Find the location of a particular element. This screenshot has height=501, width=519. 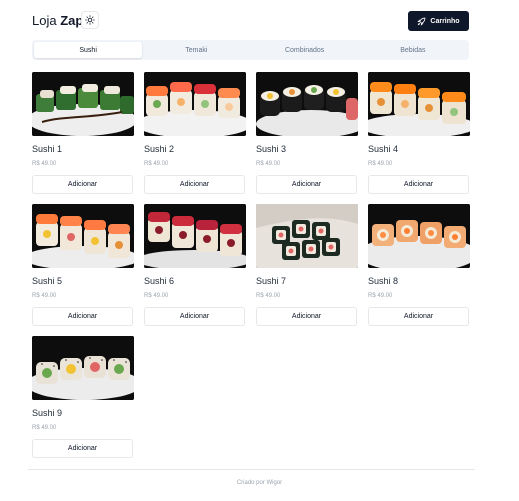

product-card: Sushi 3 R$ 49.00 Adicionar is located at coordinates (307, 133).